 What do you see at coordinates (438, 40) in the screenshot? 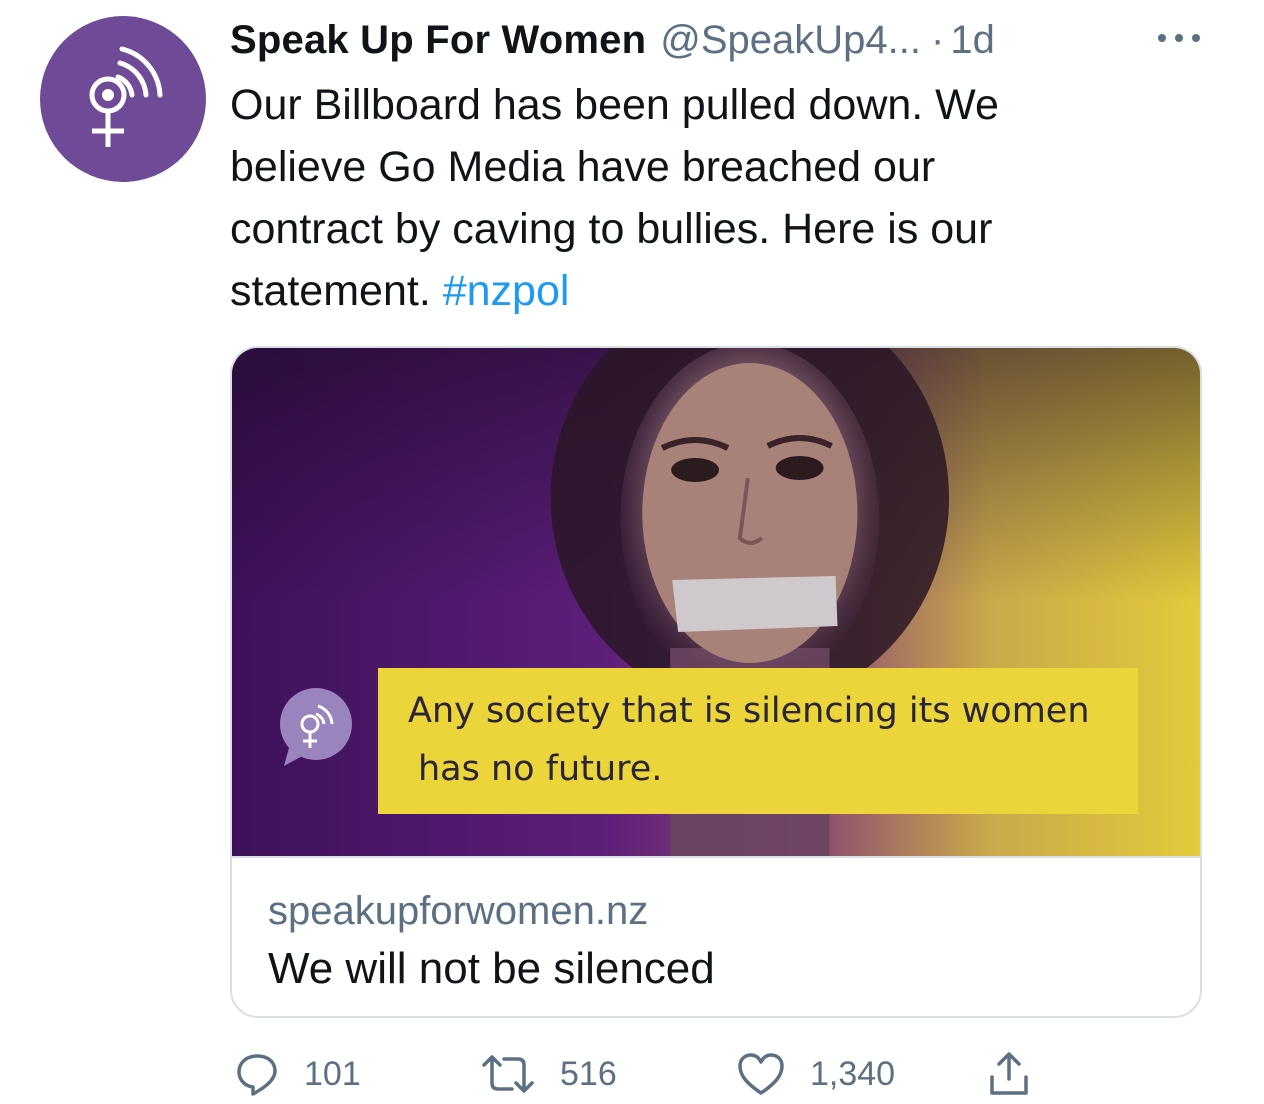
I see `display-name: Speak Up For Women` at bounding box center [438, 40].